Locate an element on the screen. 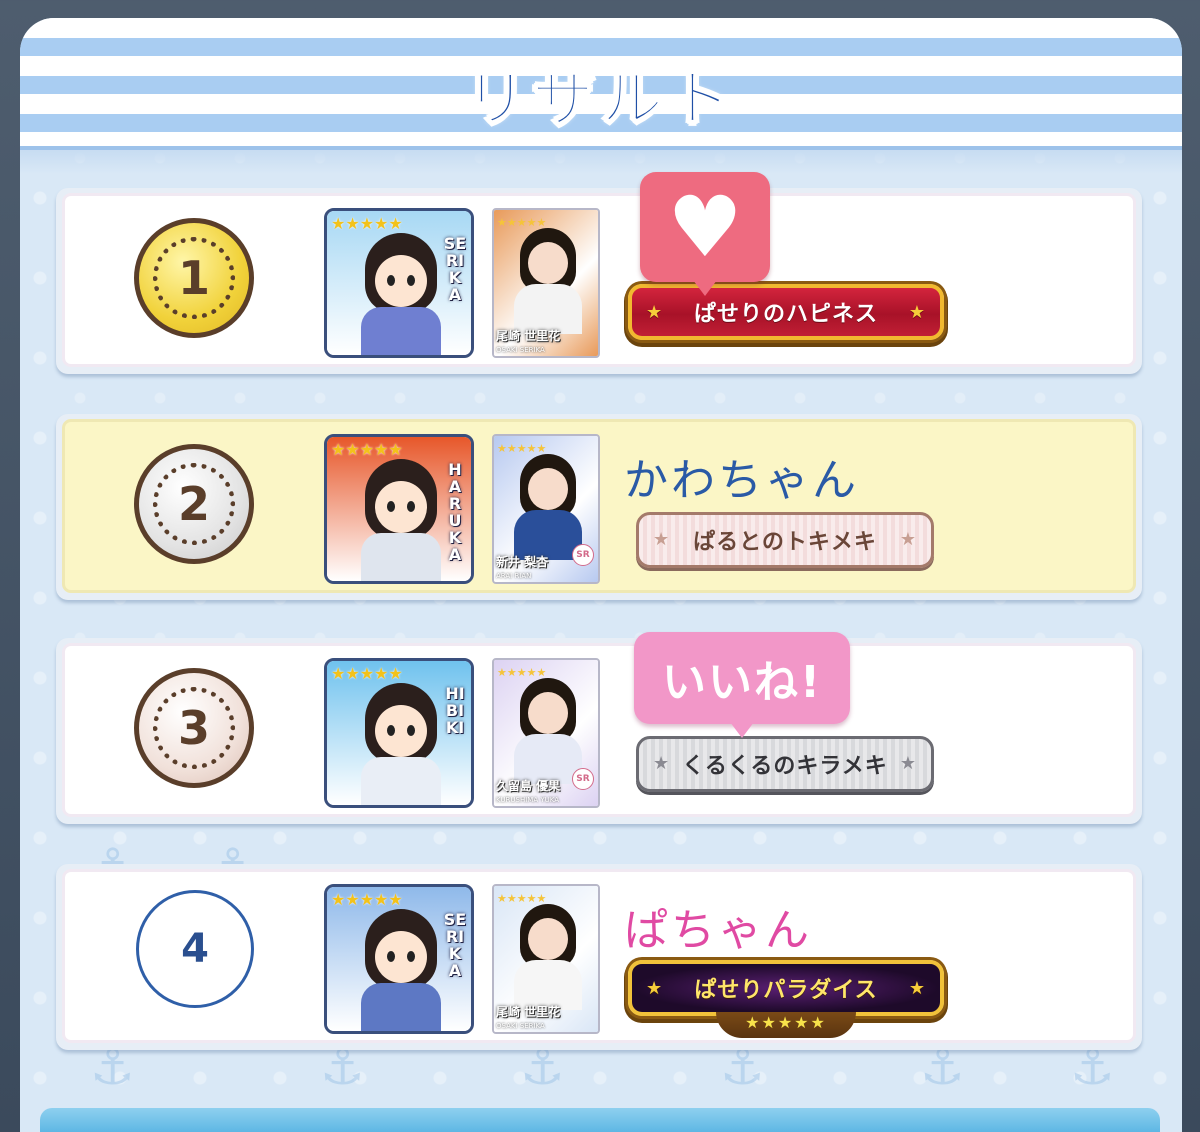  card-member-roman: KURUSHIMA YUKA is located at coordinates (527, 800).